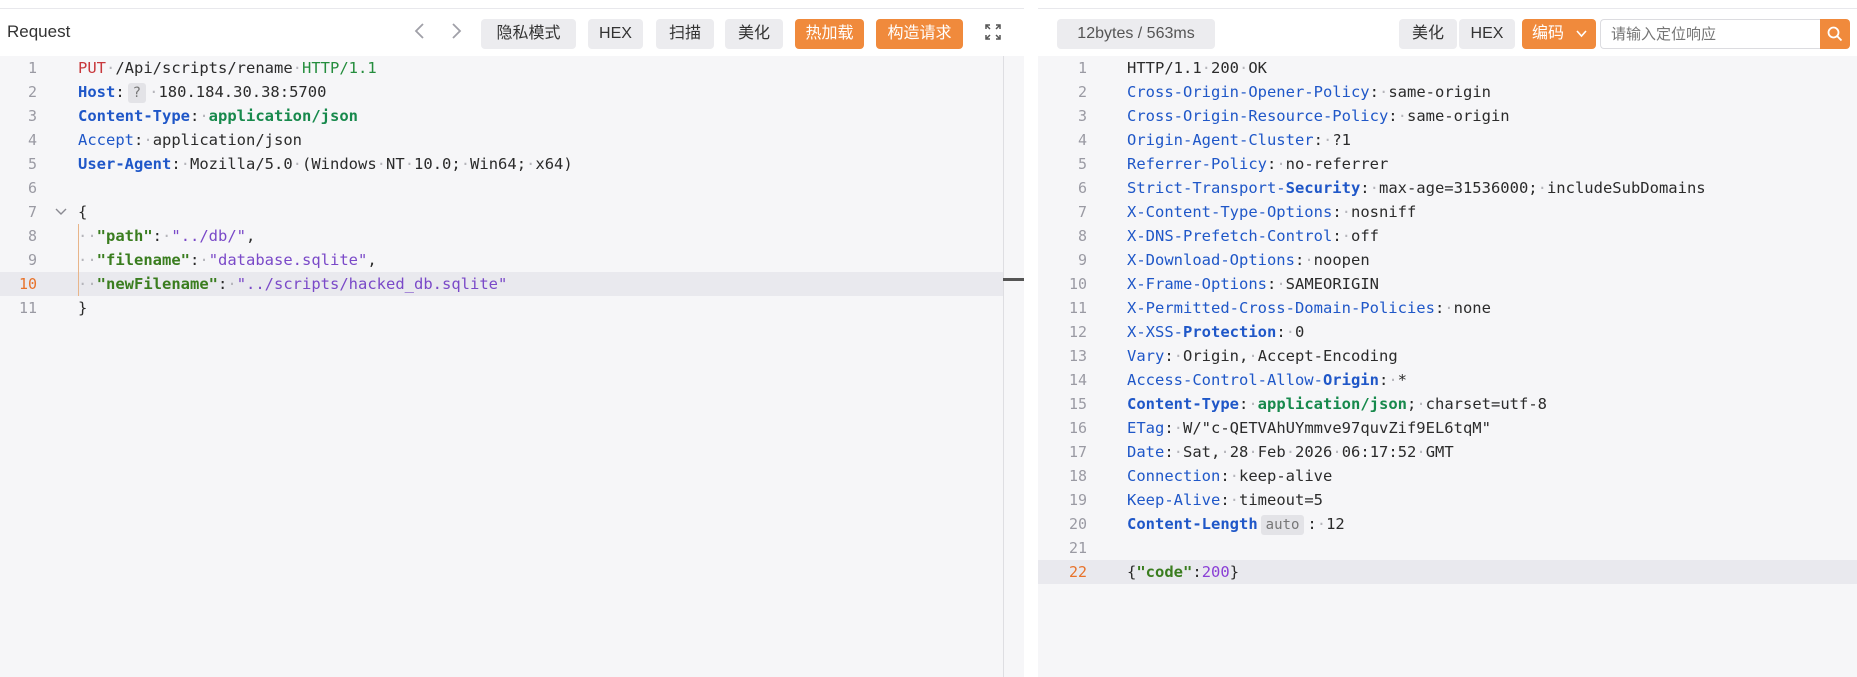  What do you see at coordinates (1447, 500) in the screenshot?
I see `code-line: 19 Keep-Alive:·timeout=5` at bounding box center [1447, 500].